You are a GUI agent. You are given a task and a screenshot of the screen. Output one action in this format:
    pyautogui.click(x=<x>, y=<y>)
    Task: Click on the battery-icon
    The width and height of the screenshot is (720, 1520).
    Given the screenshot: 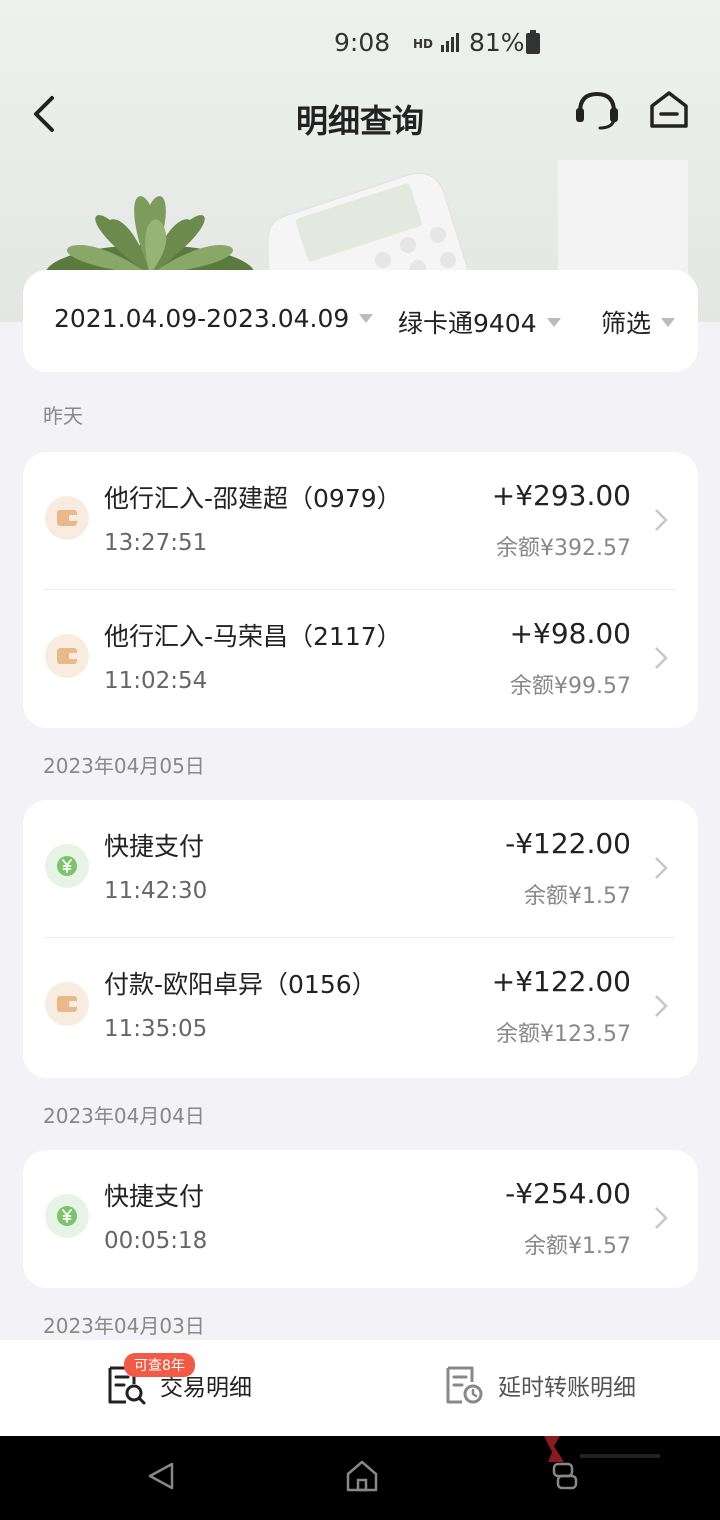 What is the action you would take?
    pyautogui.click(x=533, y=42)
    